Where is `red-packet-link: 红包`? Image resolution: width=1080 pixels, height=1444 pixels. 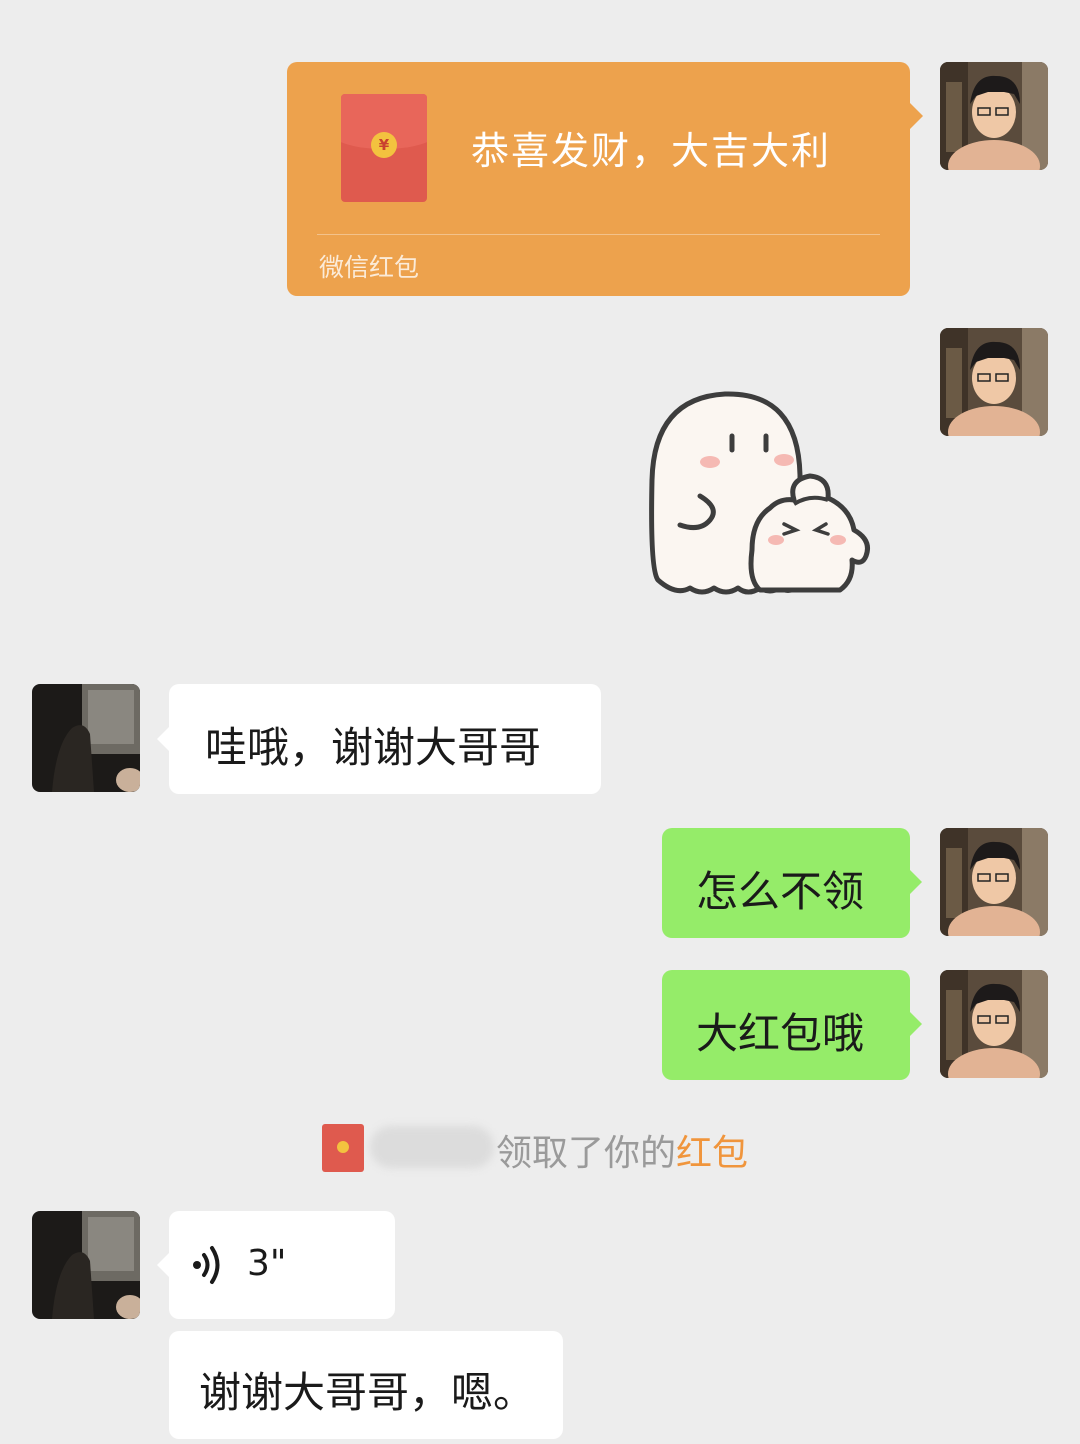 red-packet-link: 红包 is located at coordinates (712, 1153).